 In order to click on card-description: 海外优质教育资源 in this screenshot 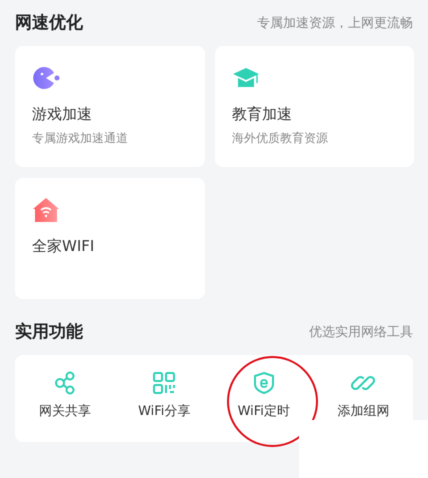, I will do `click(280, 138)`.